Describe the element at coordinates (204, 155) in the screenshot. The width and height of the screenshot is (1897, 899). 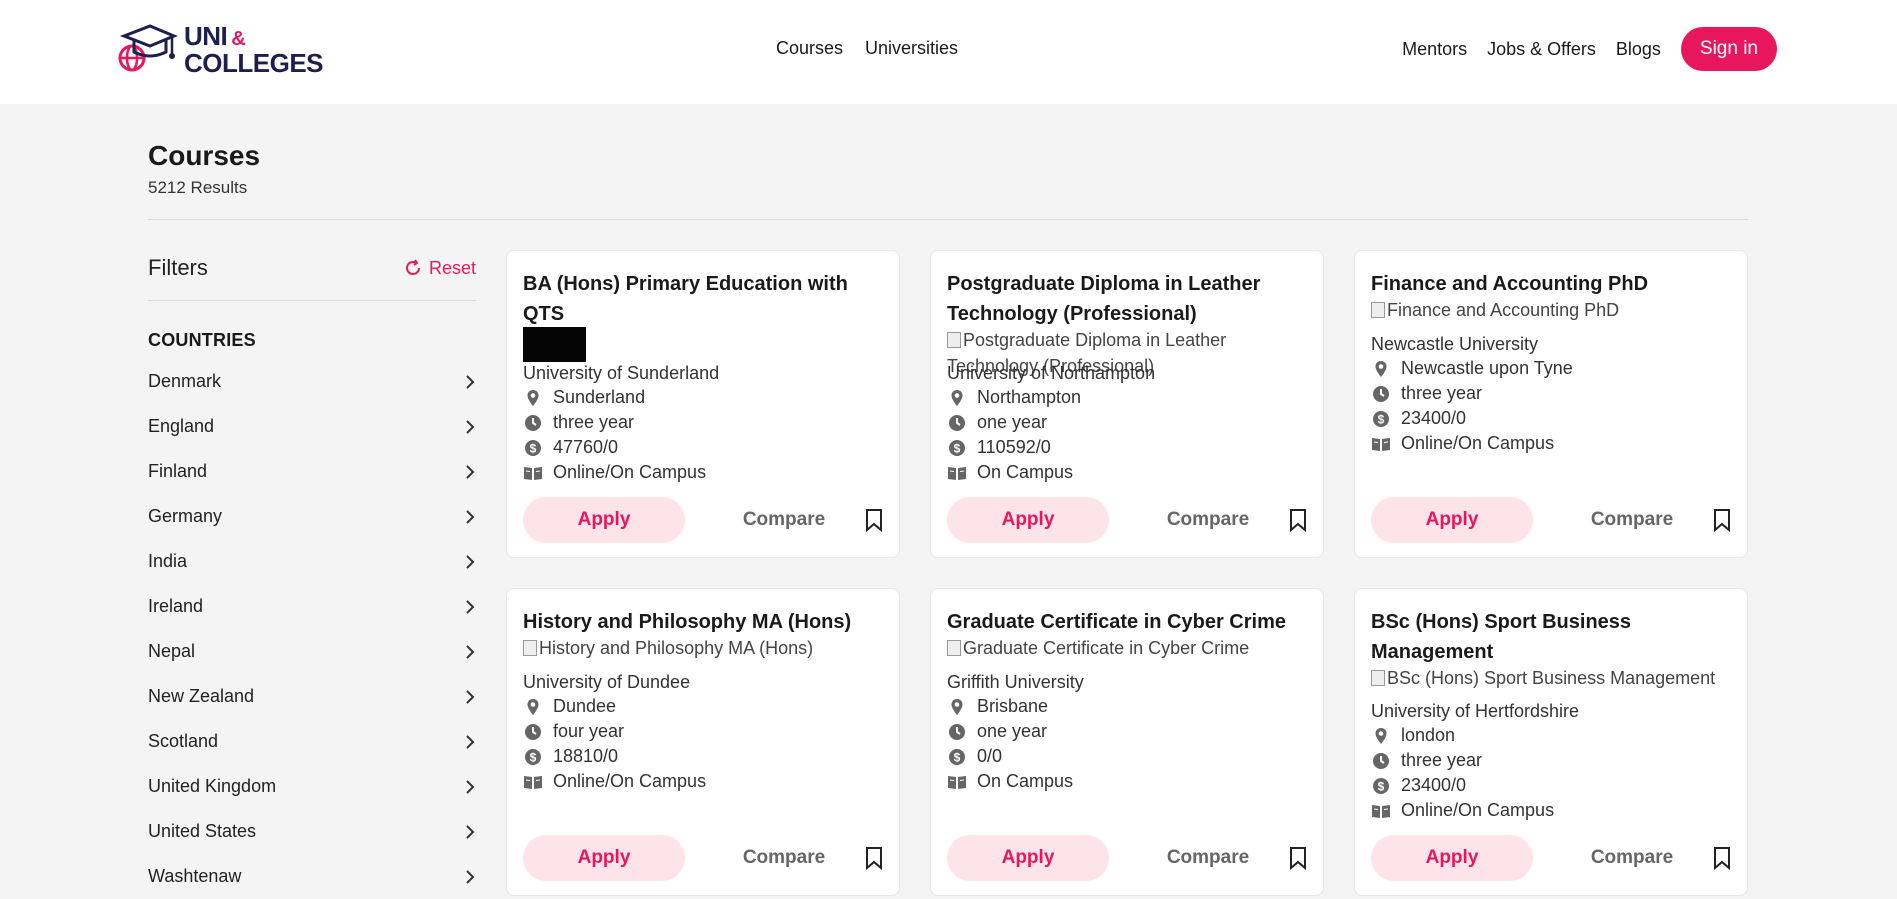
I see `page-title: Courses` at that location.